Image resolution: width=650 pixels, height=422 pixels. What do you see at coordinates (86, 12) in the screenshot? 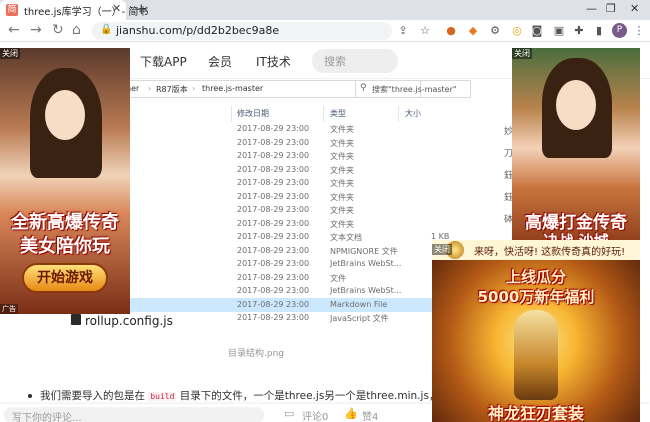
I see `tab-title: three.js库学习（一）- 简书` at bounding box center [86, 12].